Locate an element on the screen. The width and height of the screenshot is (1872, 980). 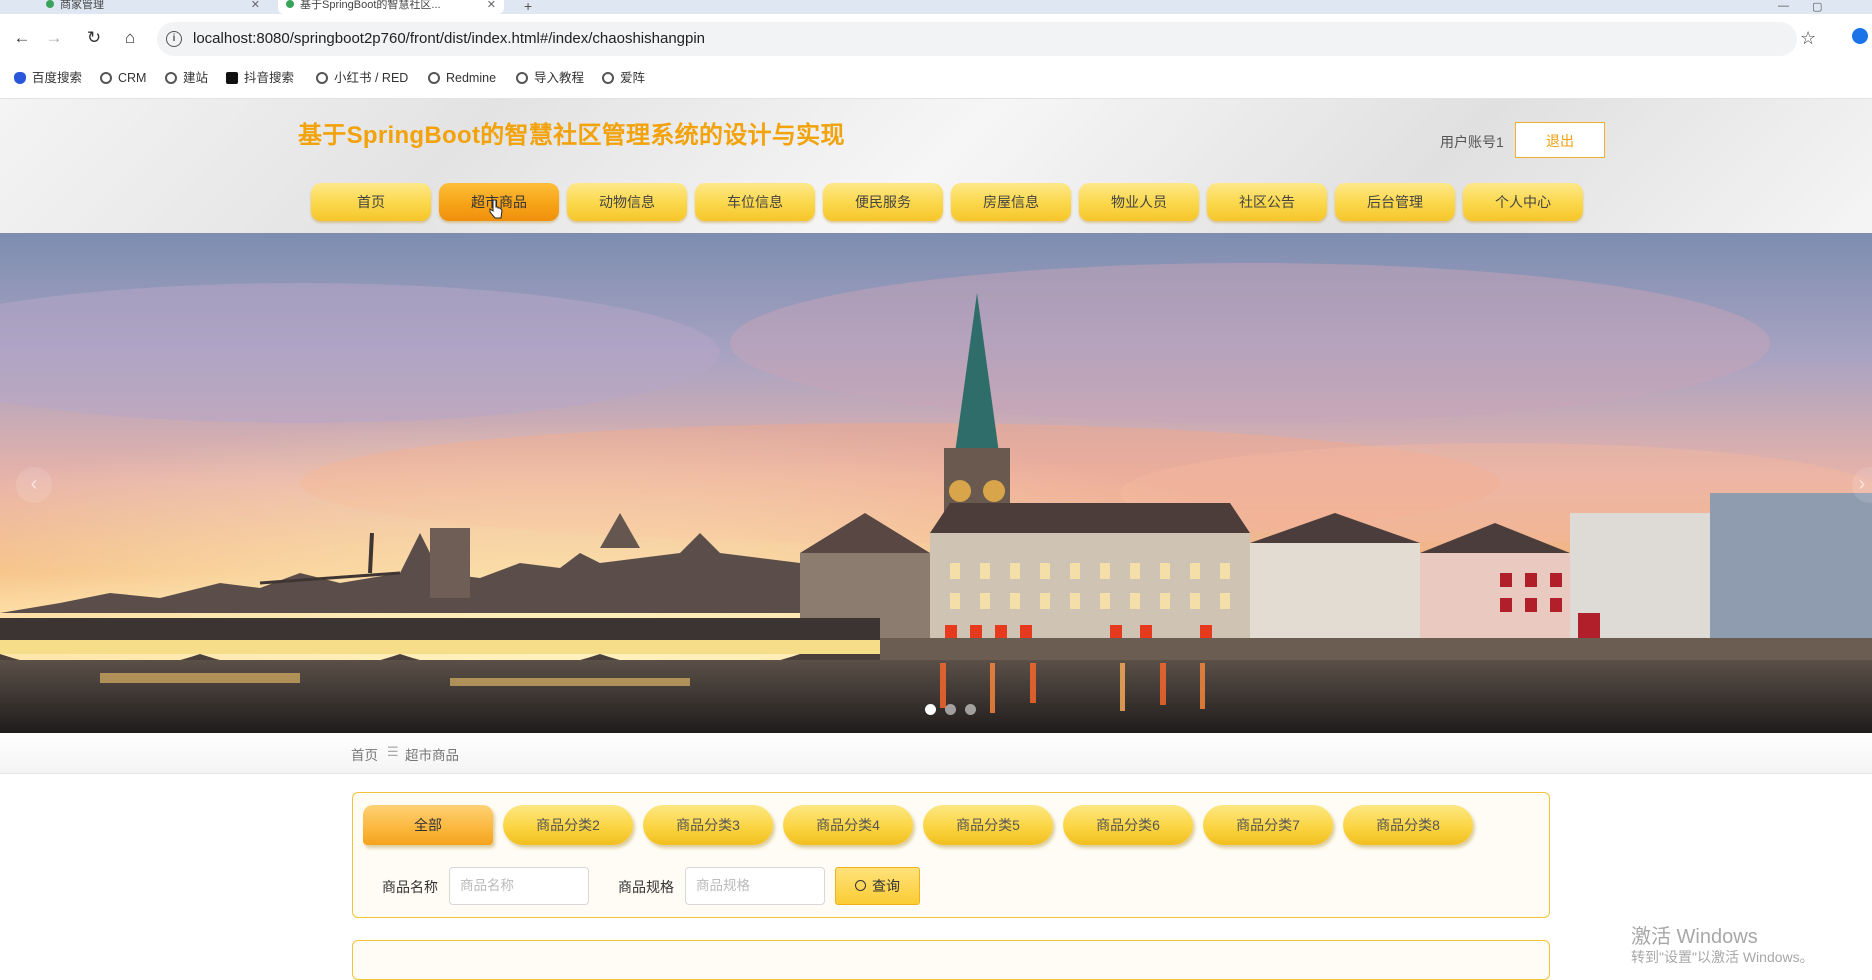
breadcrumb-current: 超市商品 is located at coordinates (432, 755).